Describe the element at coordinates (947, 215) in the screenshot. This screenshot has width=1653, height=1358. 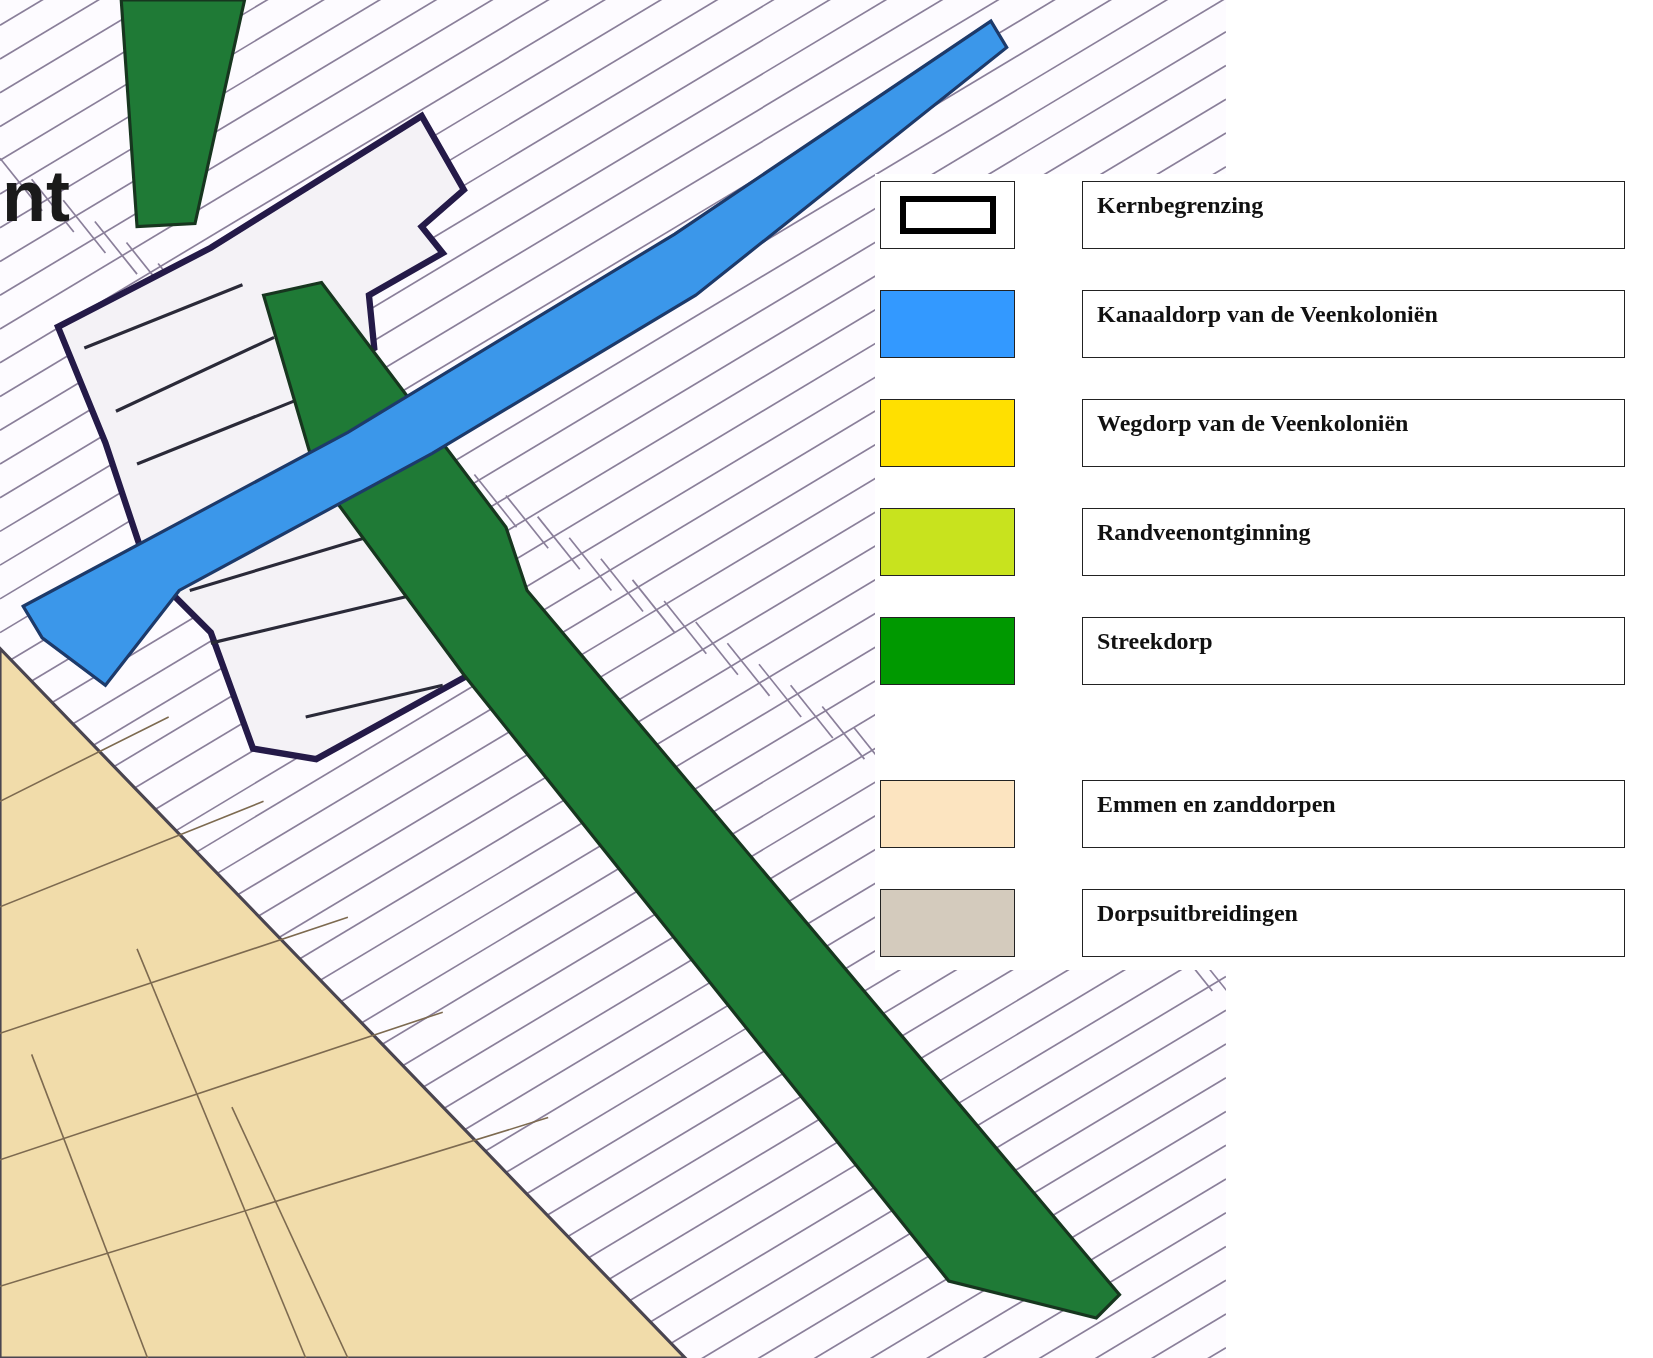
I see `boundary-outline-icon` at that location.